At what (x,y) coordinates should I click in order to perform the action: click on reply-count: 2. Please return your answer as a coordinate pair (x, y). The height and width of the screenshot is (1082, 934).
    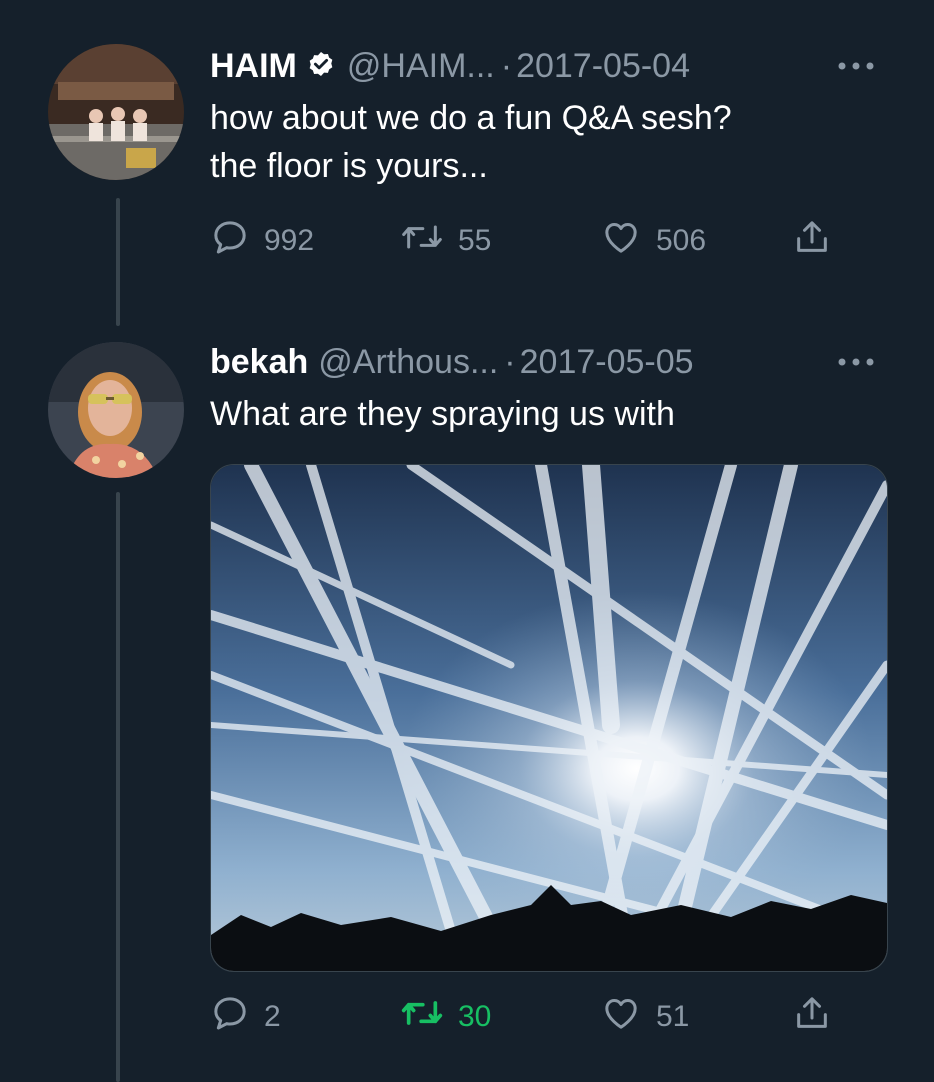
    Looking at the image, I should click on (272, 1016).